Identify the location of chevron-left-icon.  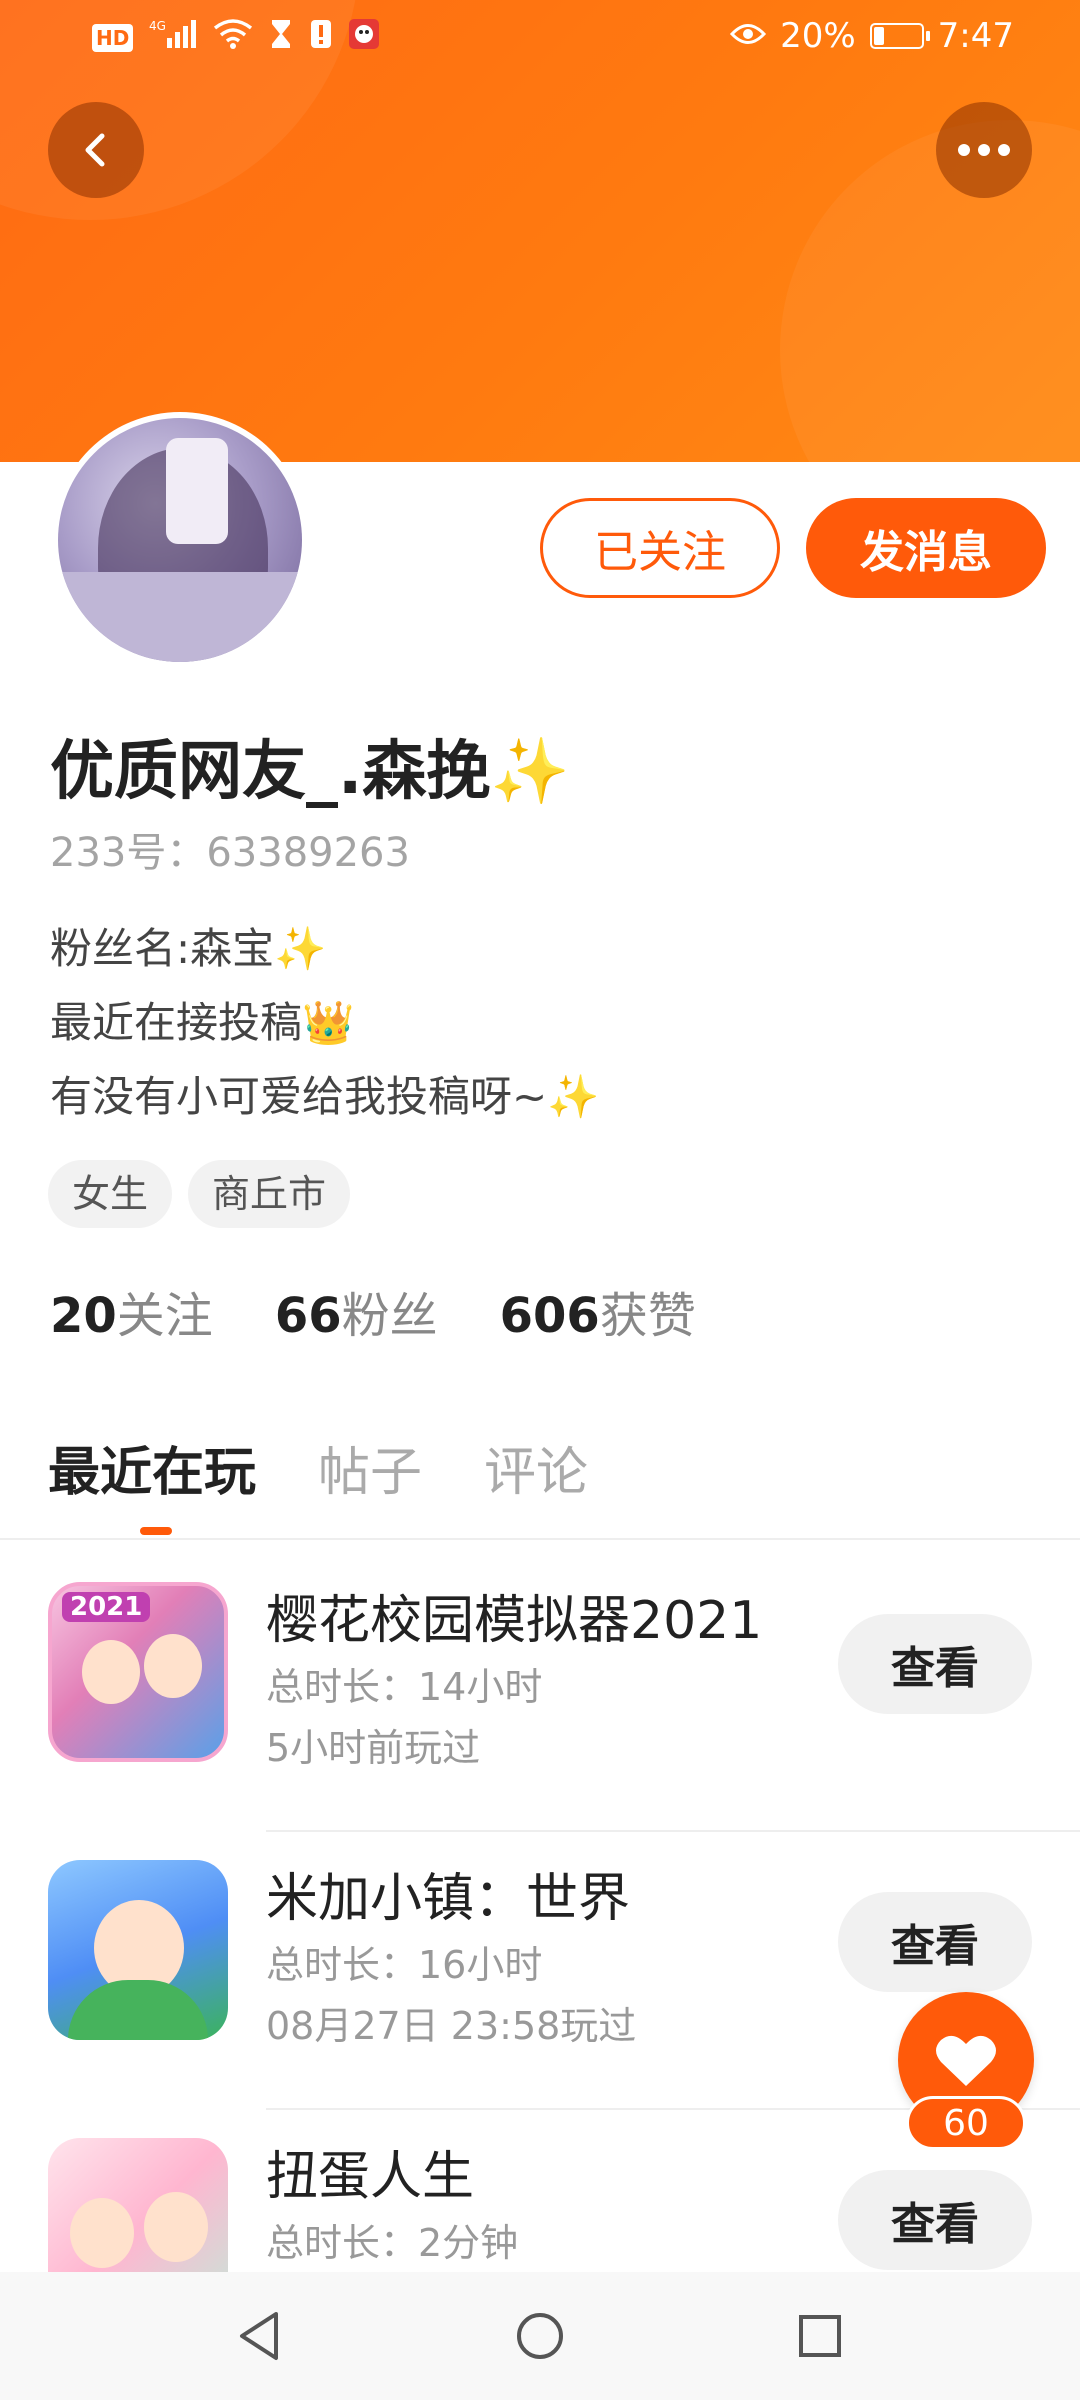
(95, 150).